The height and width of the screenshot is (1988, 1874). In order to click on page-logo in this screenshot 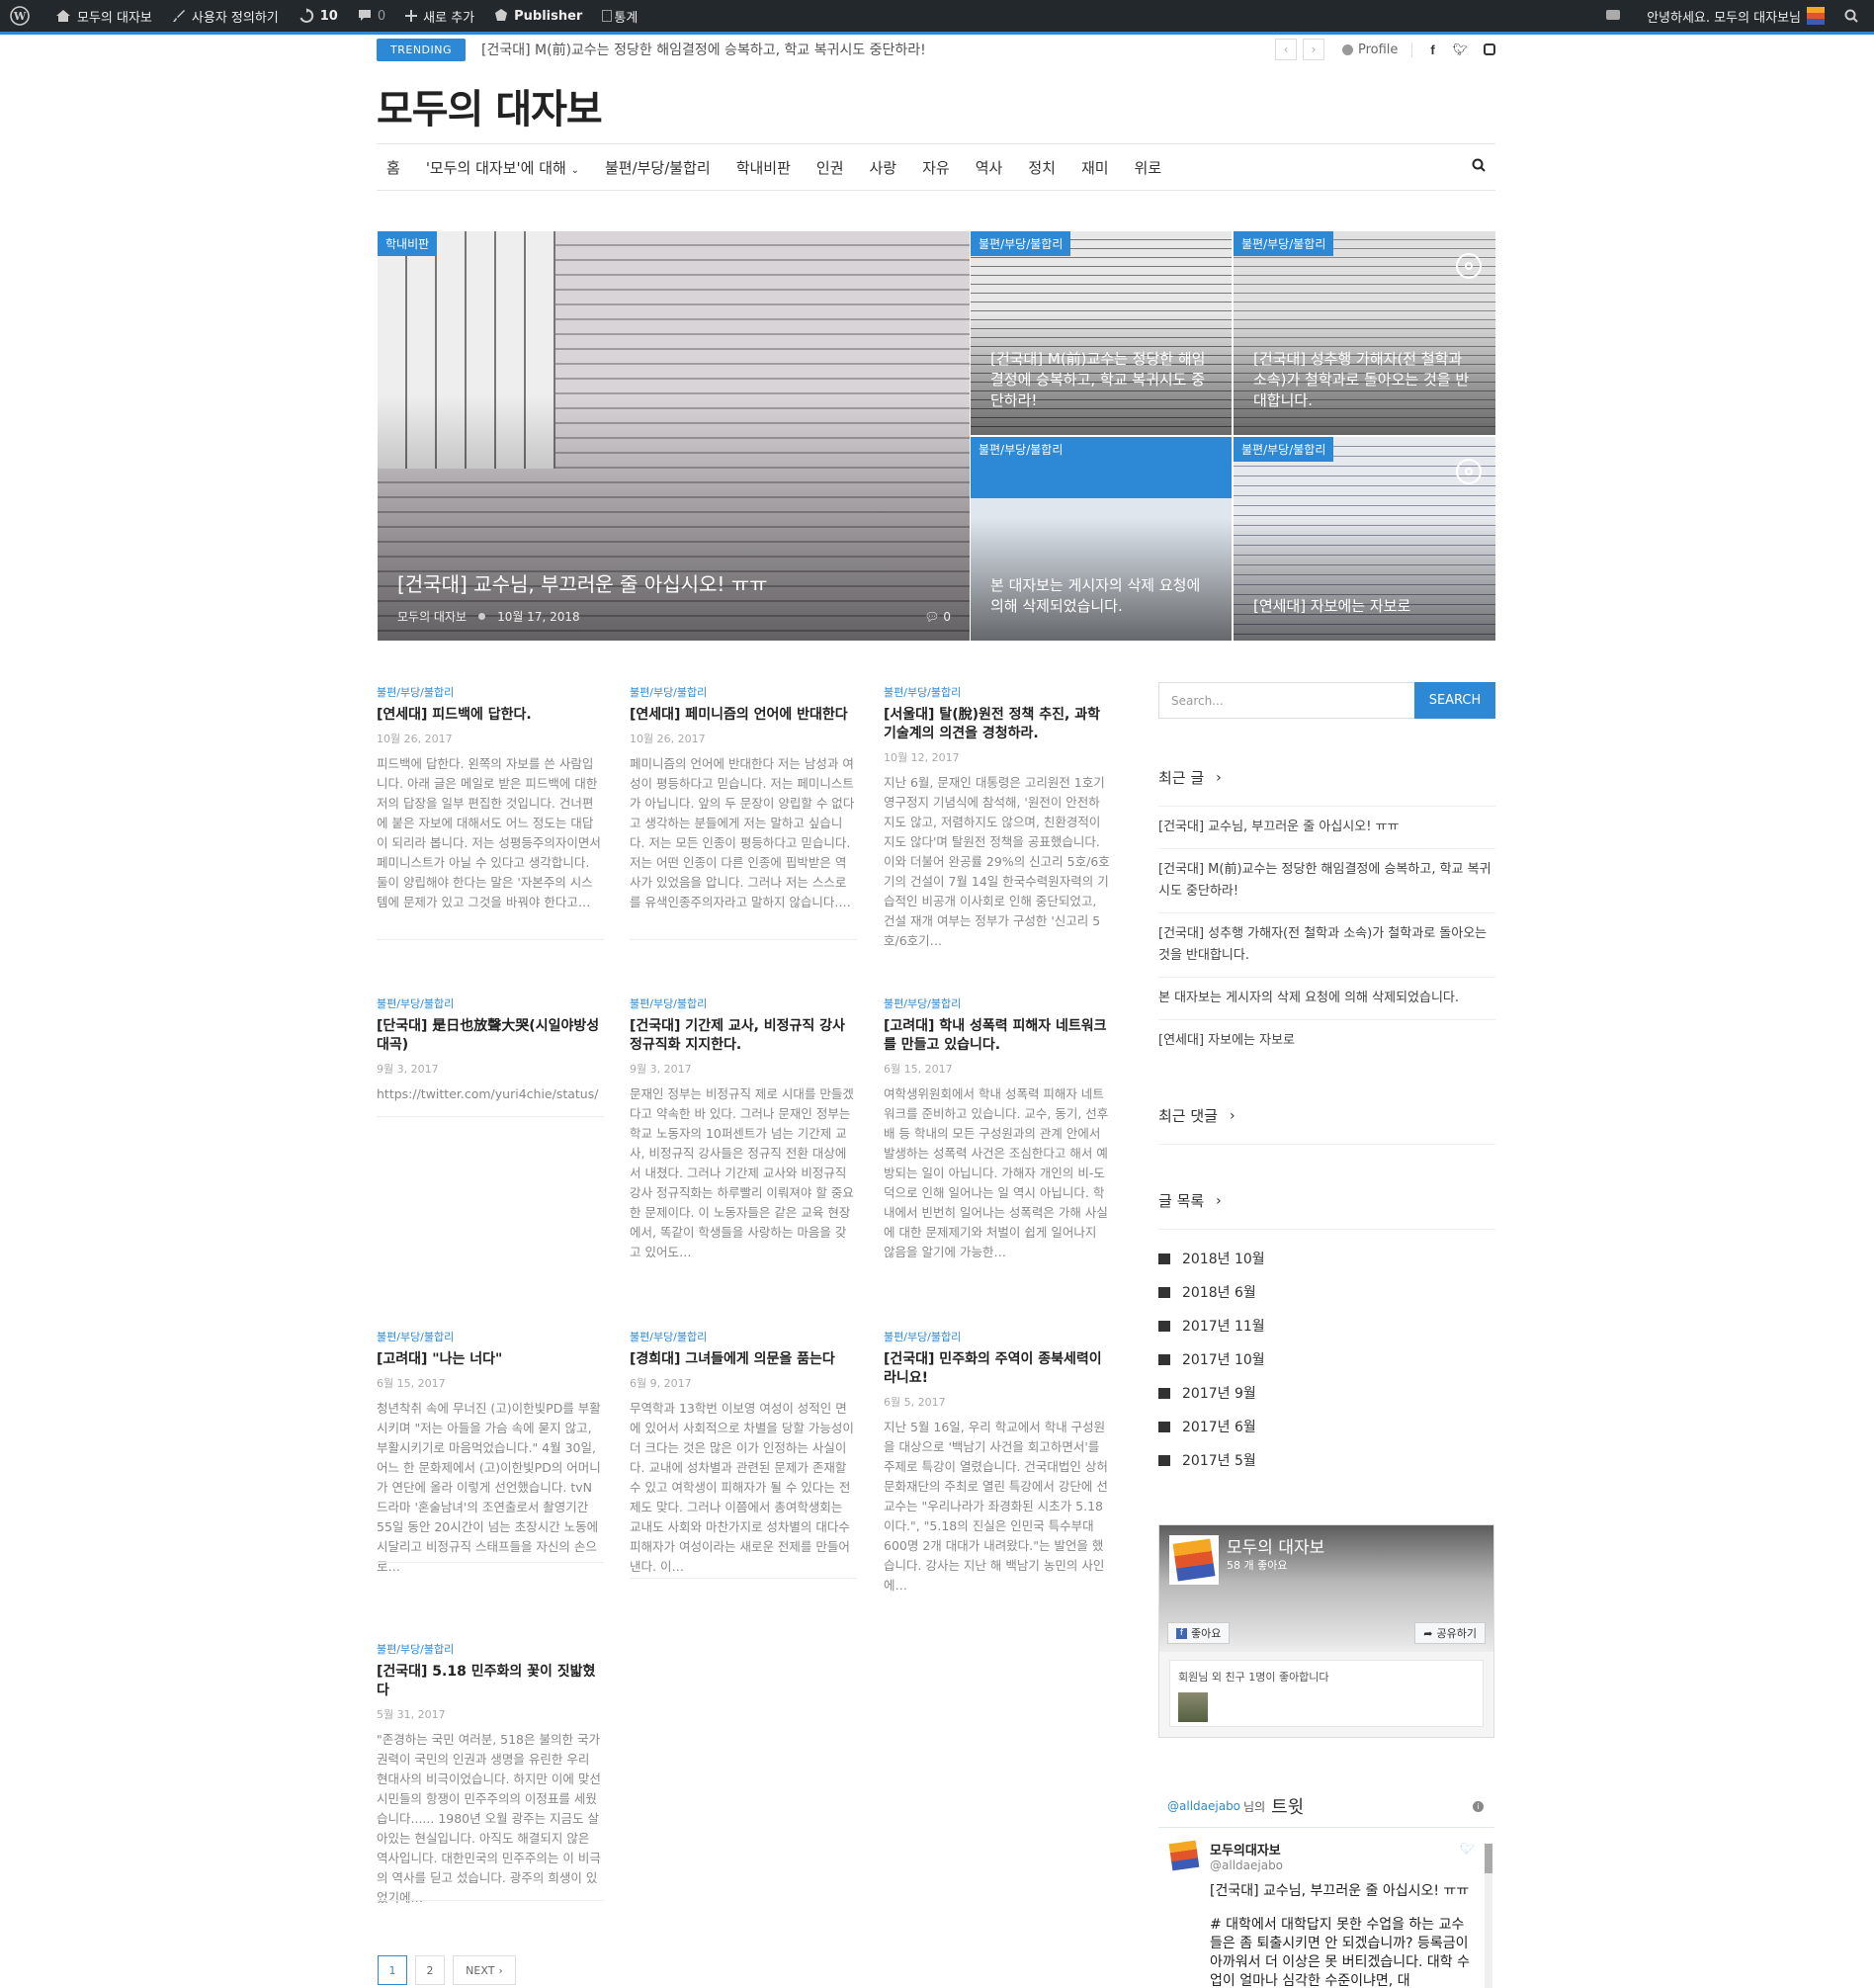, I will do `click(1194, 1560)`.